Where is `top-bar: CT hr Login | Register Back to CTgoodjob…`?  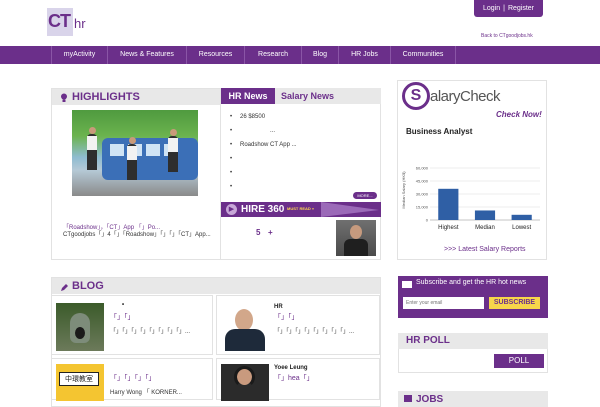 top-bar: CT hr Login | Register Back to CTgoodjob… is located at coordinates (300, 23).